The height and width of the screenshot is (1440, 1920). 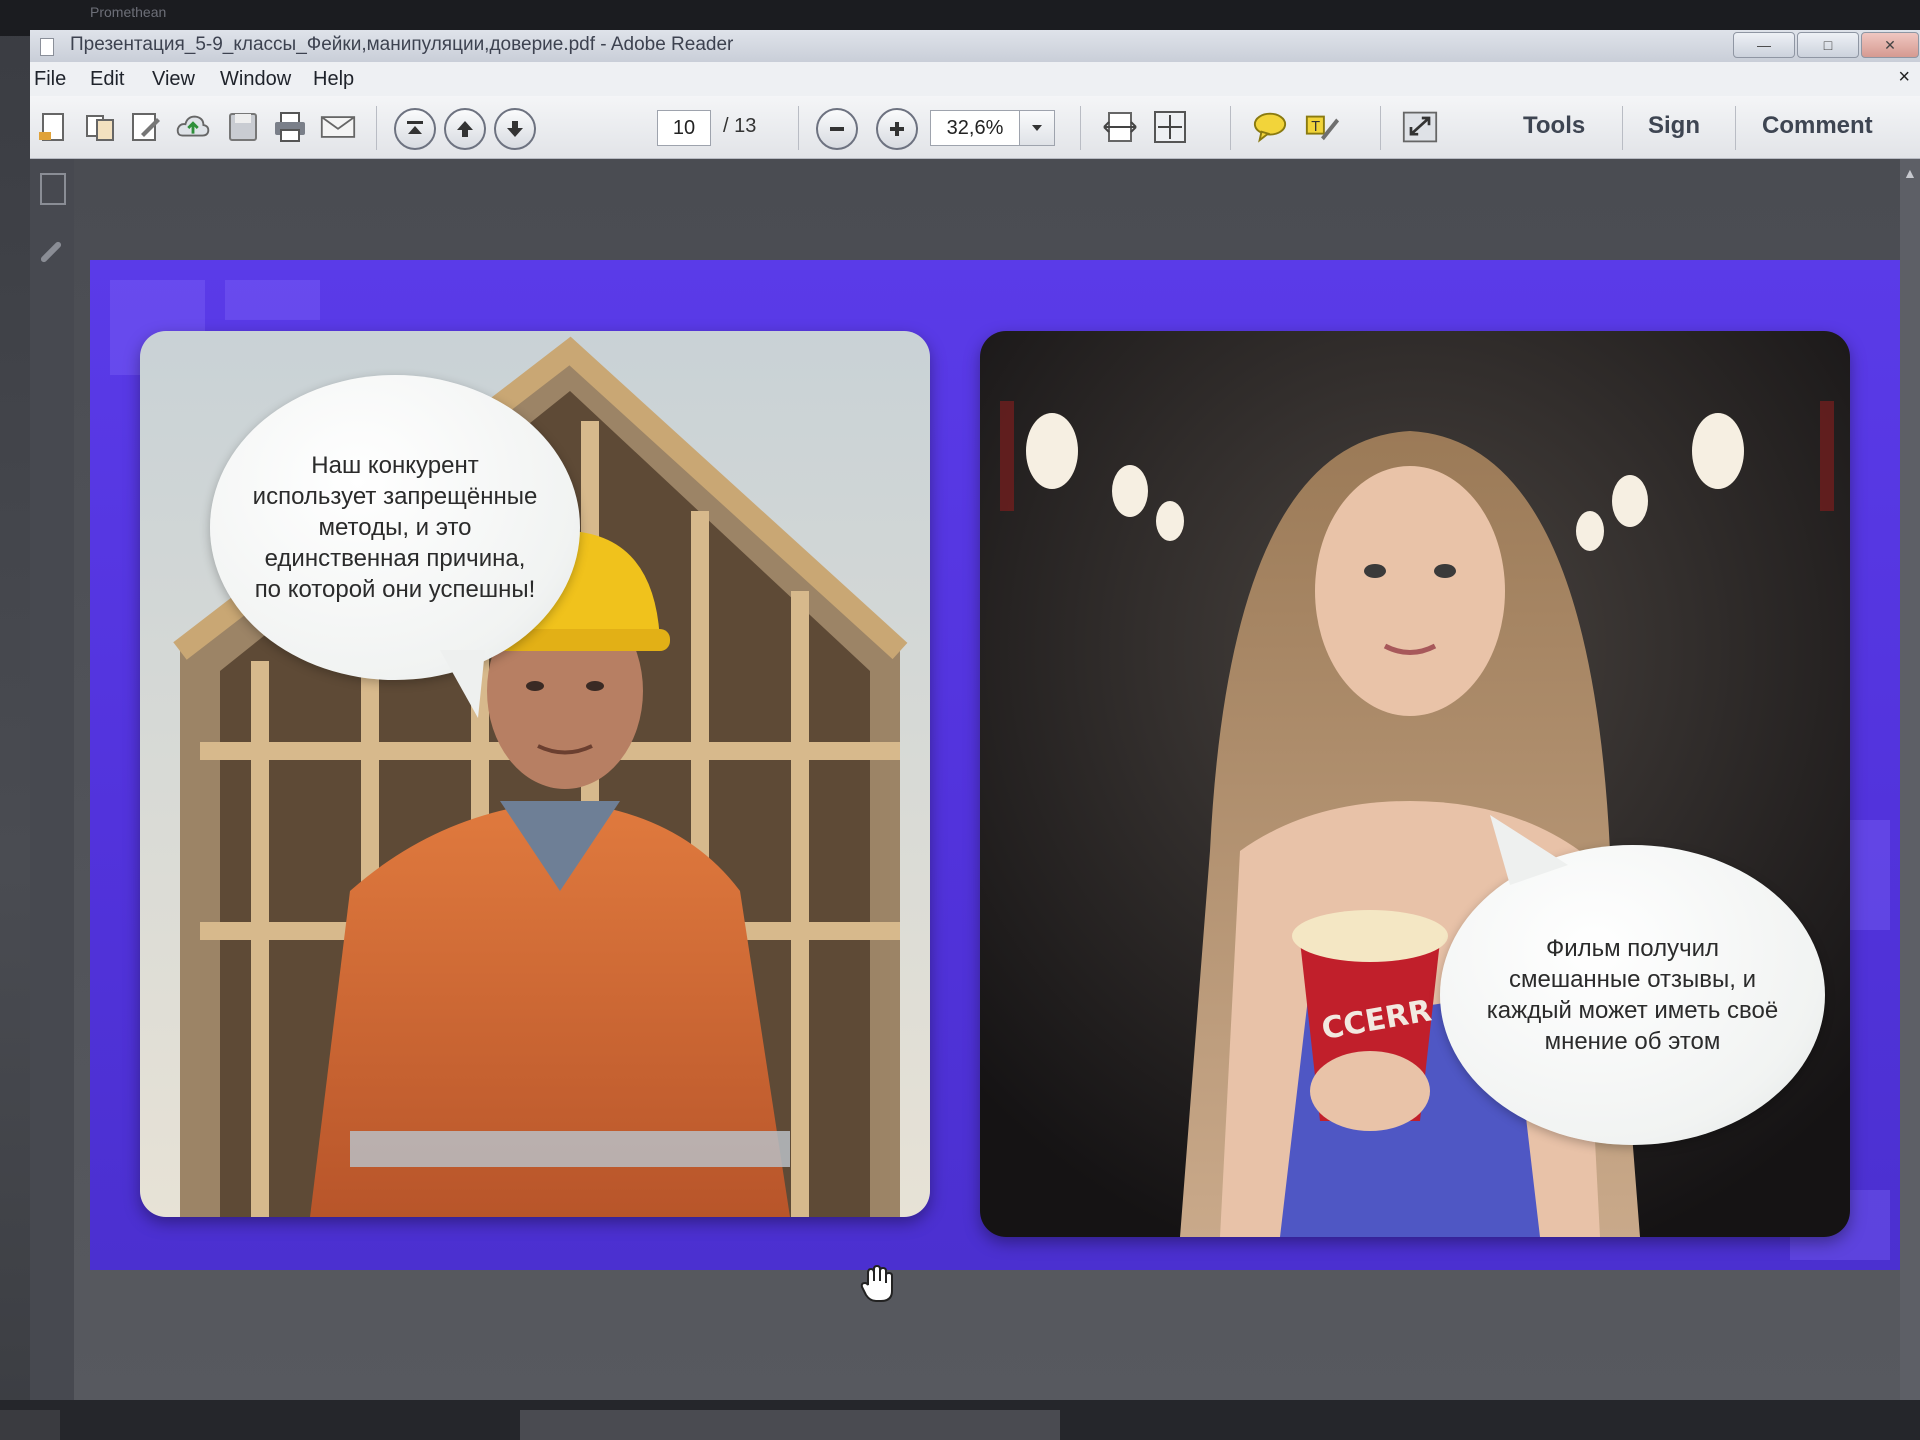 I want to click on next-page-button, so click(x=515, y=129).